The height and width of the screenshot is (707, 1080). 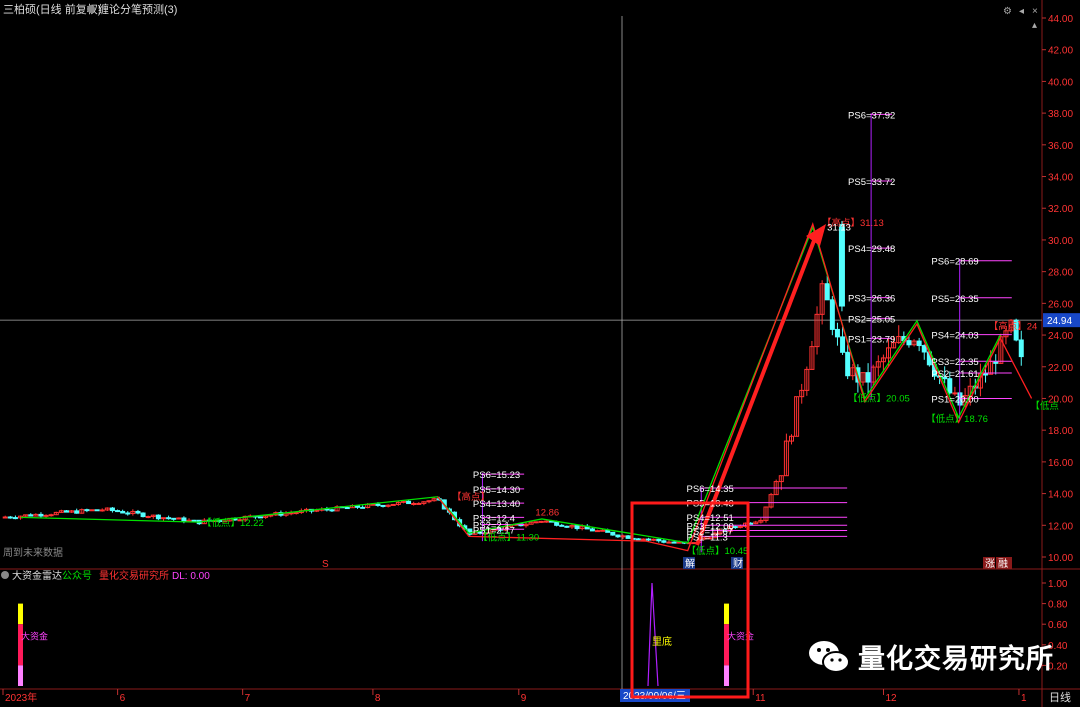 I want to click on arrow-icon: ◂, so click(x=1021, y=11).